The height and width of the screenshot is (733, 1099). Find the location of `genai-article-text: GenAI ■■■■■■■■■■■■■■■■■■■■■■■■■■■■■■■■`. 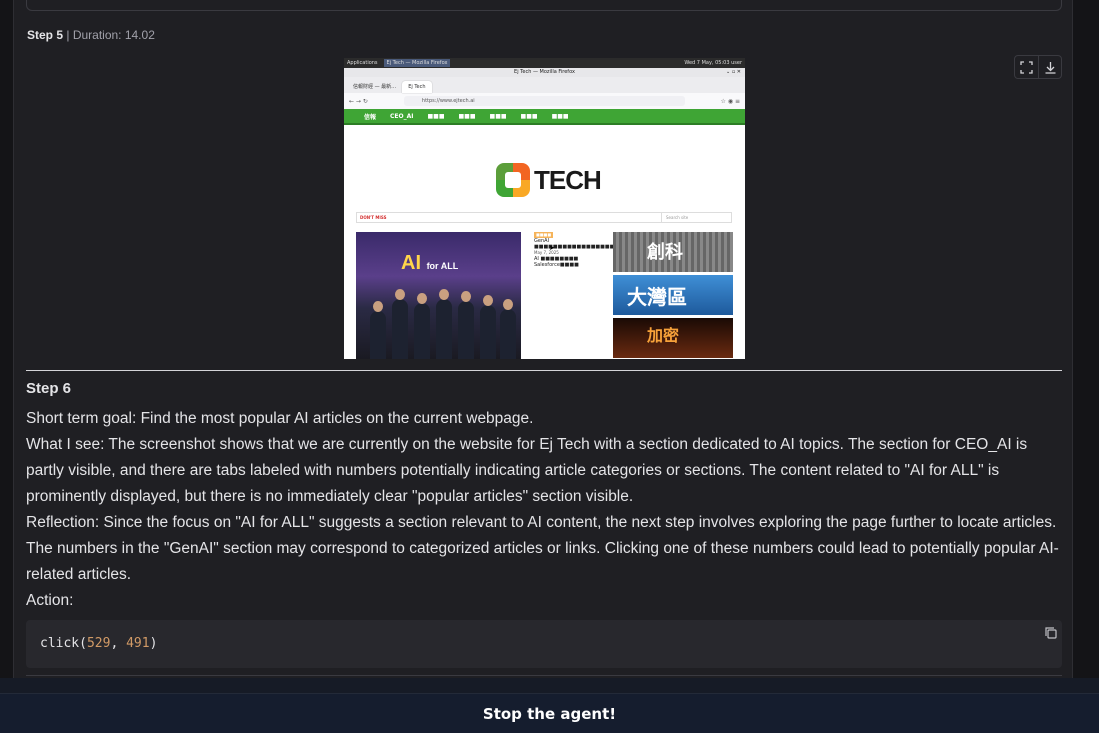

genai-article-text: GenAI ■■■■■■■■■■■■■■■■■■■■■■■■■■■■■■■■ is located at coordinates (610, 244).